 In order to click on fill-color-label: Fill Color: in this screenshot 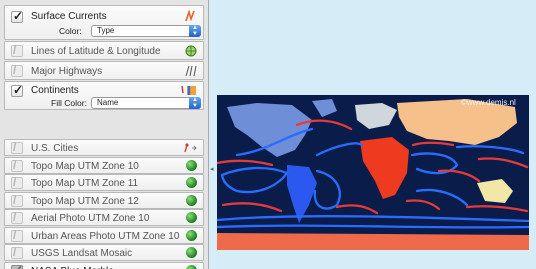, I will do `click(69, 103)`.